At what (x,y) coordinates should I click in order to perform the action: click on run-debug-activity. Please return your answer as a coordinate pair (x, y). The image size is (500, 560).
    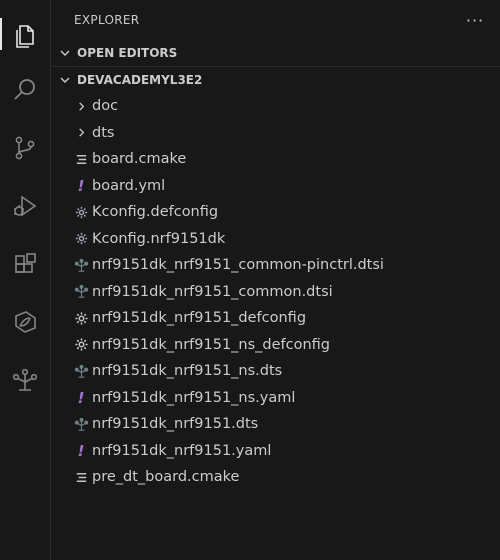
    Looking at the image, I should click on (25, 206).